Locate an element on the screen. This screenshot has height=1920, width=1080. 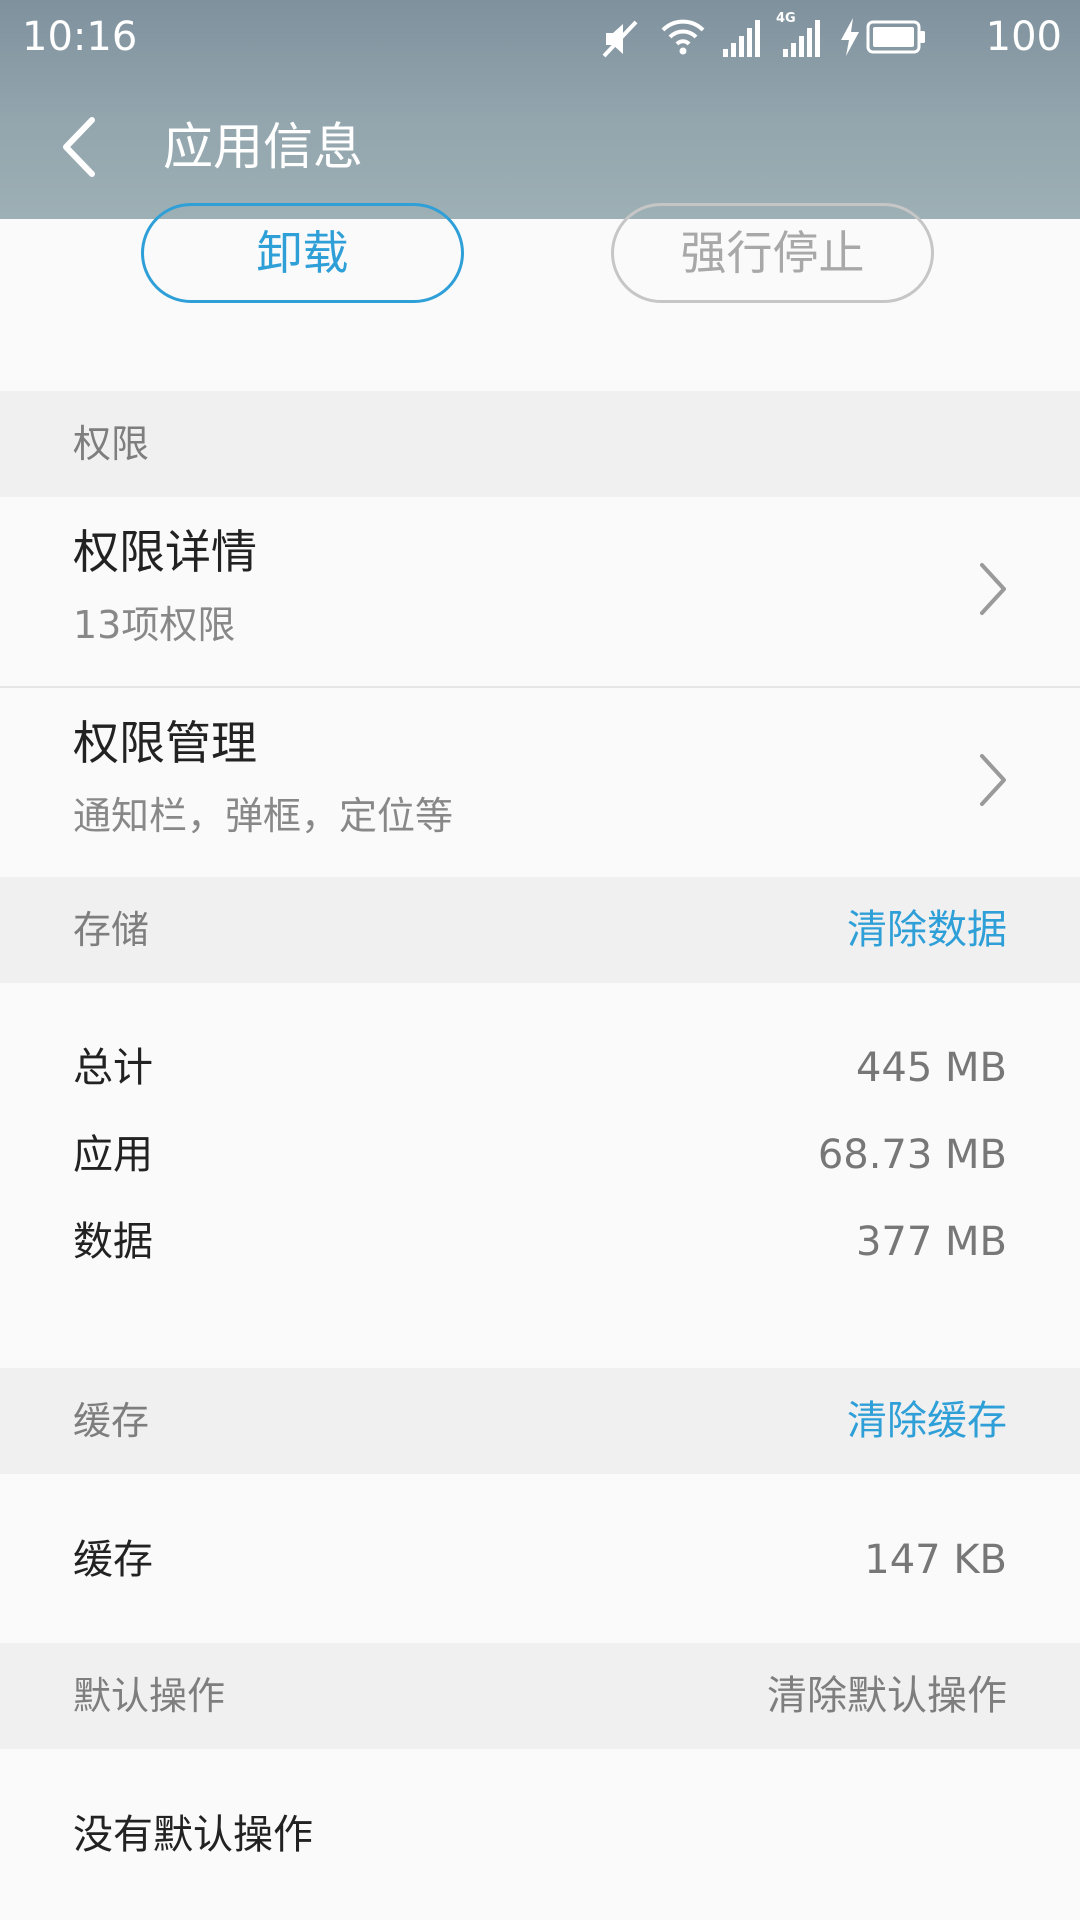
permission-details-row: 权限详情 13项权限 is located at coordinates (540, 591).